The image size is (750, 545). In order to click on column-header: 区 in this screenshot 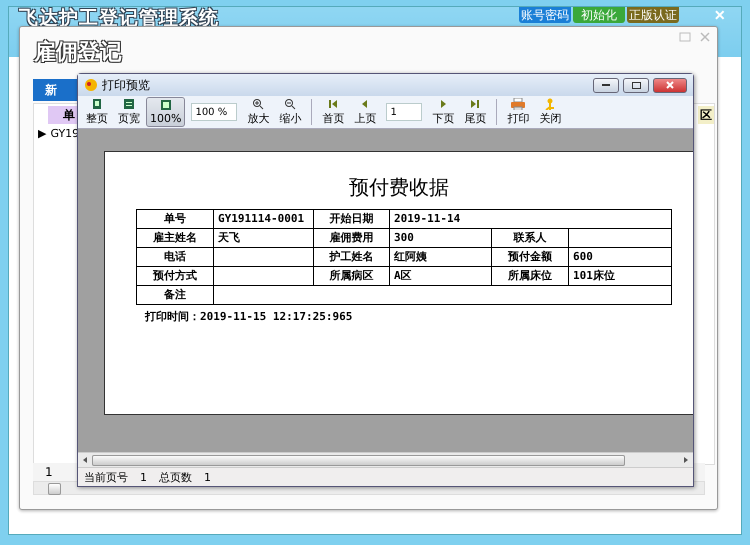, I will do `click(706, 115)`.